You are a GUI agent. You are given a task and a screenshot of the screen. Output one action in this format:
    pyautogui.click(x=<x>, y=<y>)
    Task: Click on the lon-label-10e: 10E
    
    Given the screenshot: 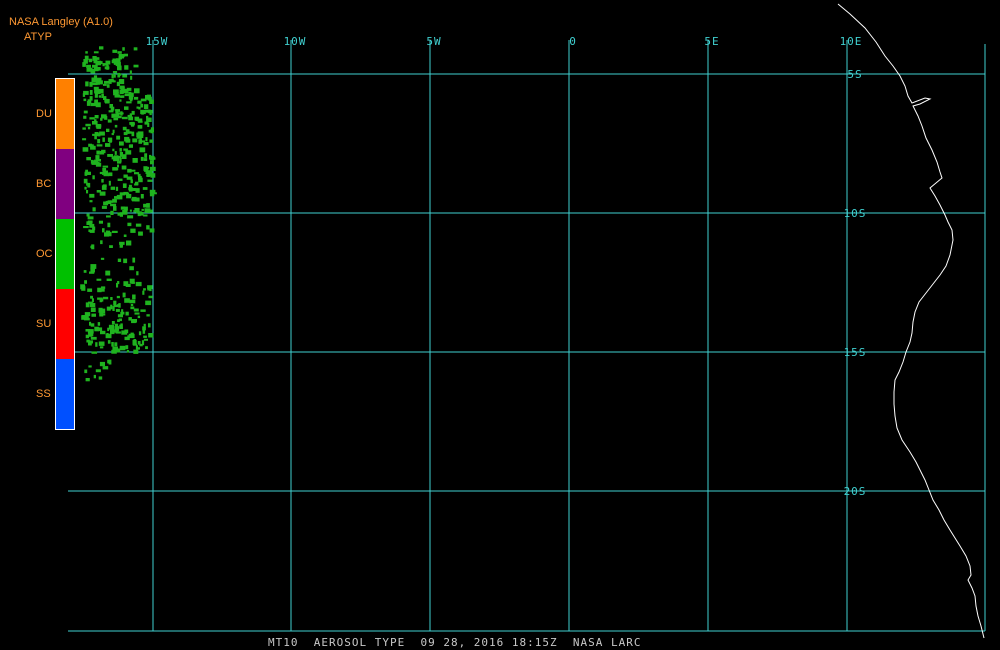 What is the action you would take?
    pyautogui.click(x=851, y=41)
    